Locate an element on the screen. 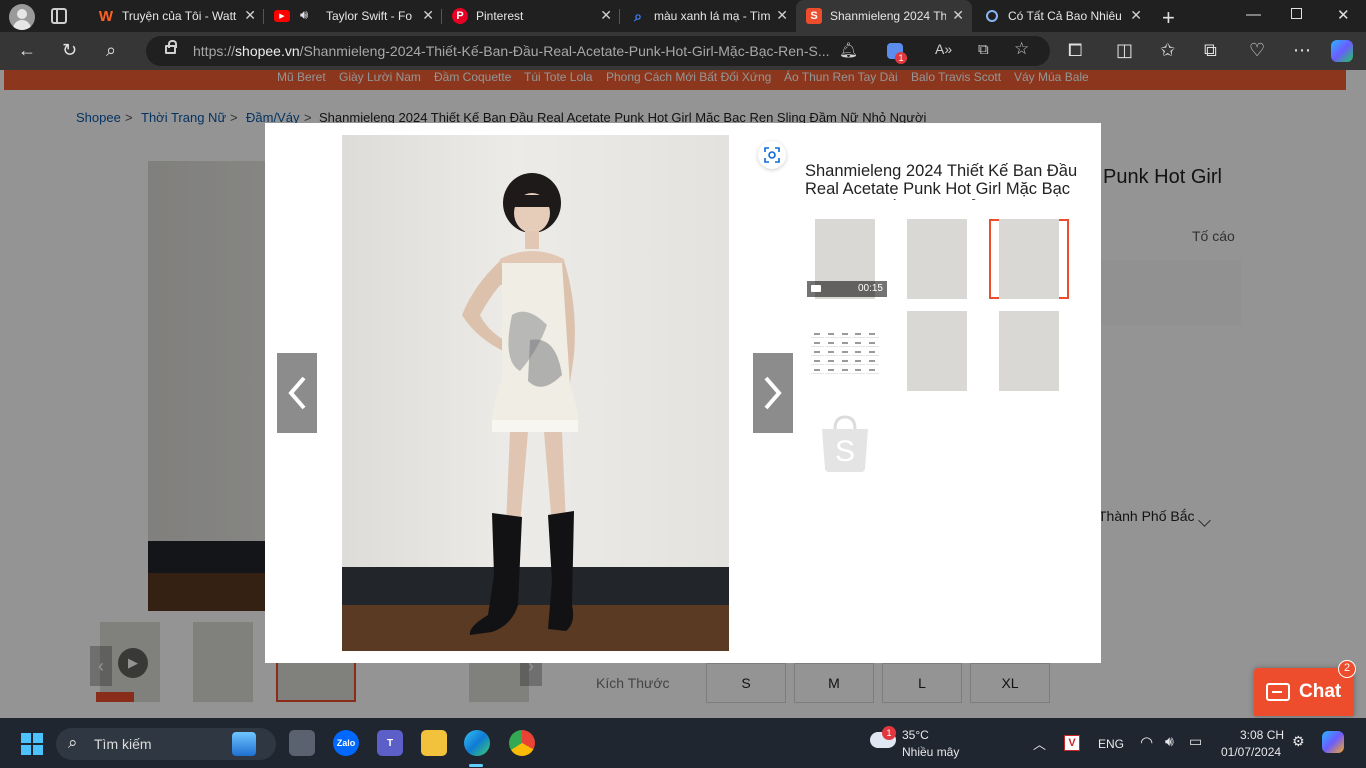 The height and width of the screenshot is (768, 1366). browser-essentials-icon: ♡ is located at coordinates (1257, 50).